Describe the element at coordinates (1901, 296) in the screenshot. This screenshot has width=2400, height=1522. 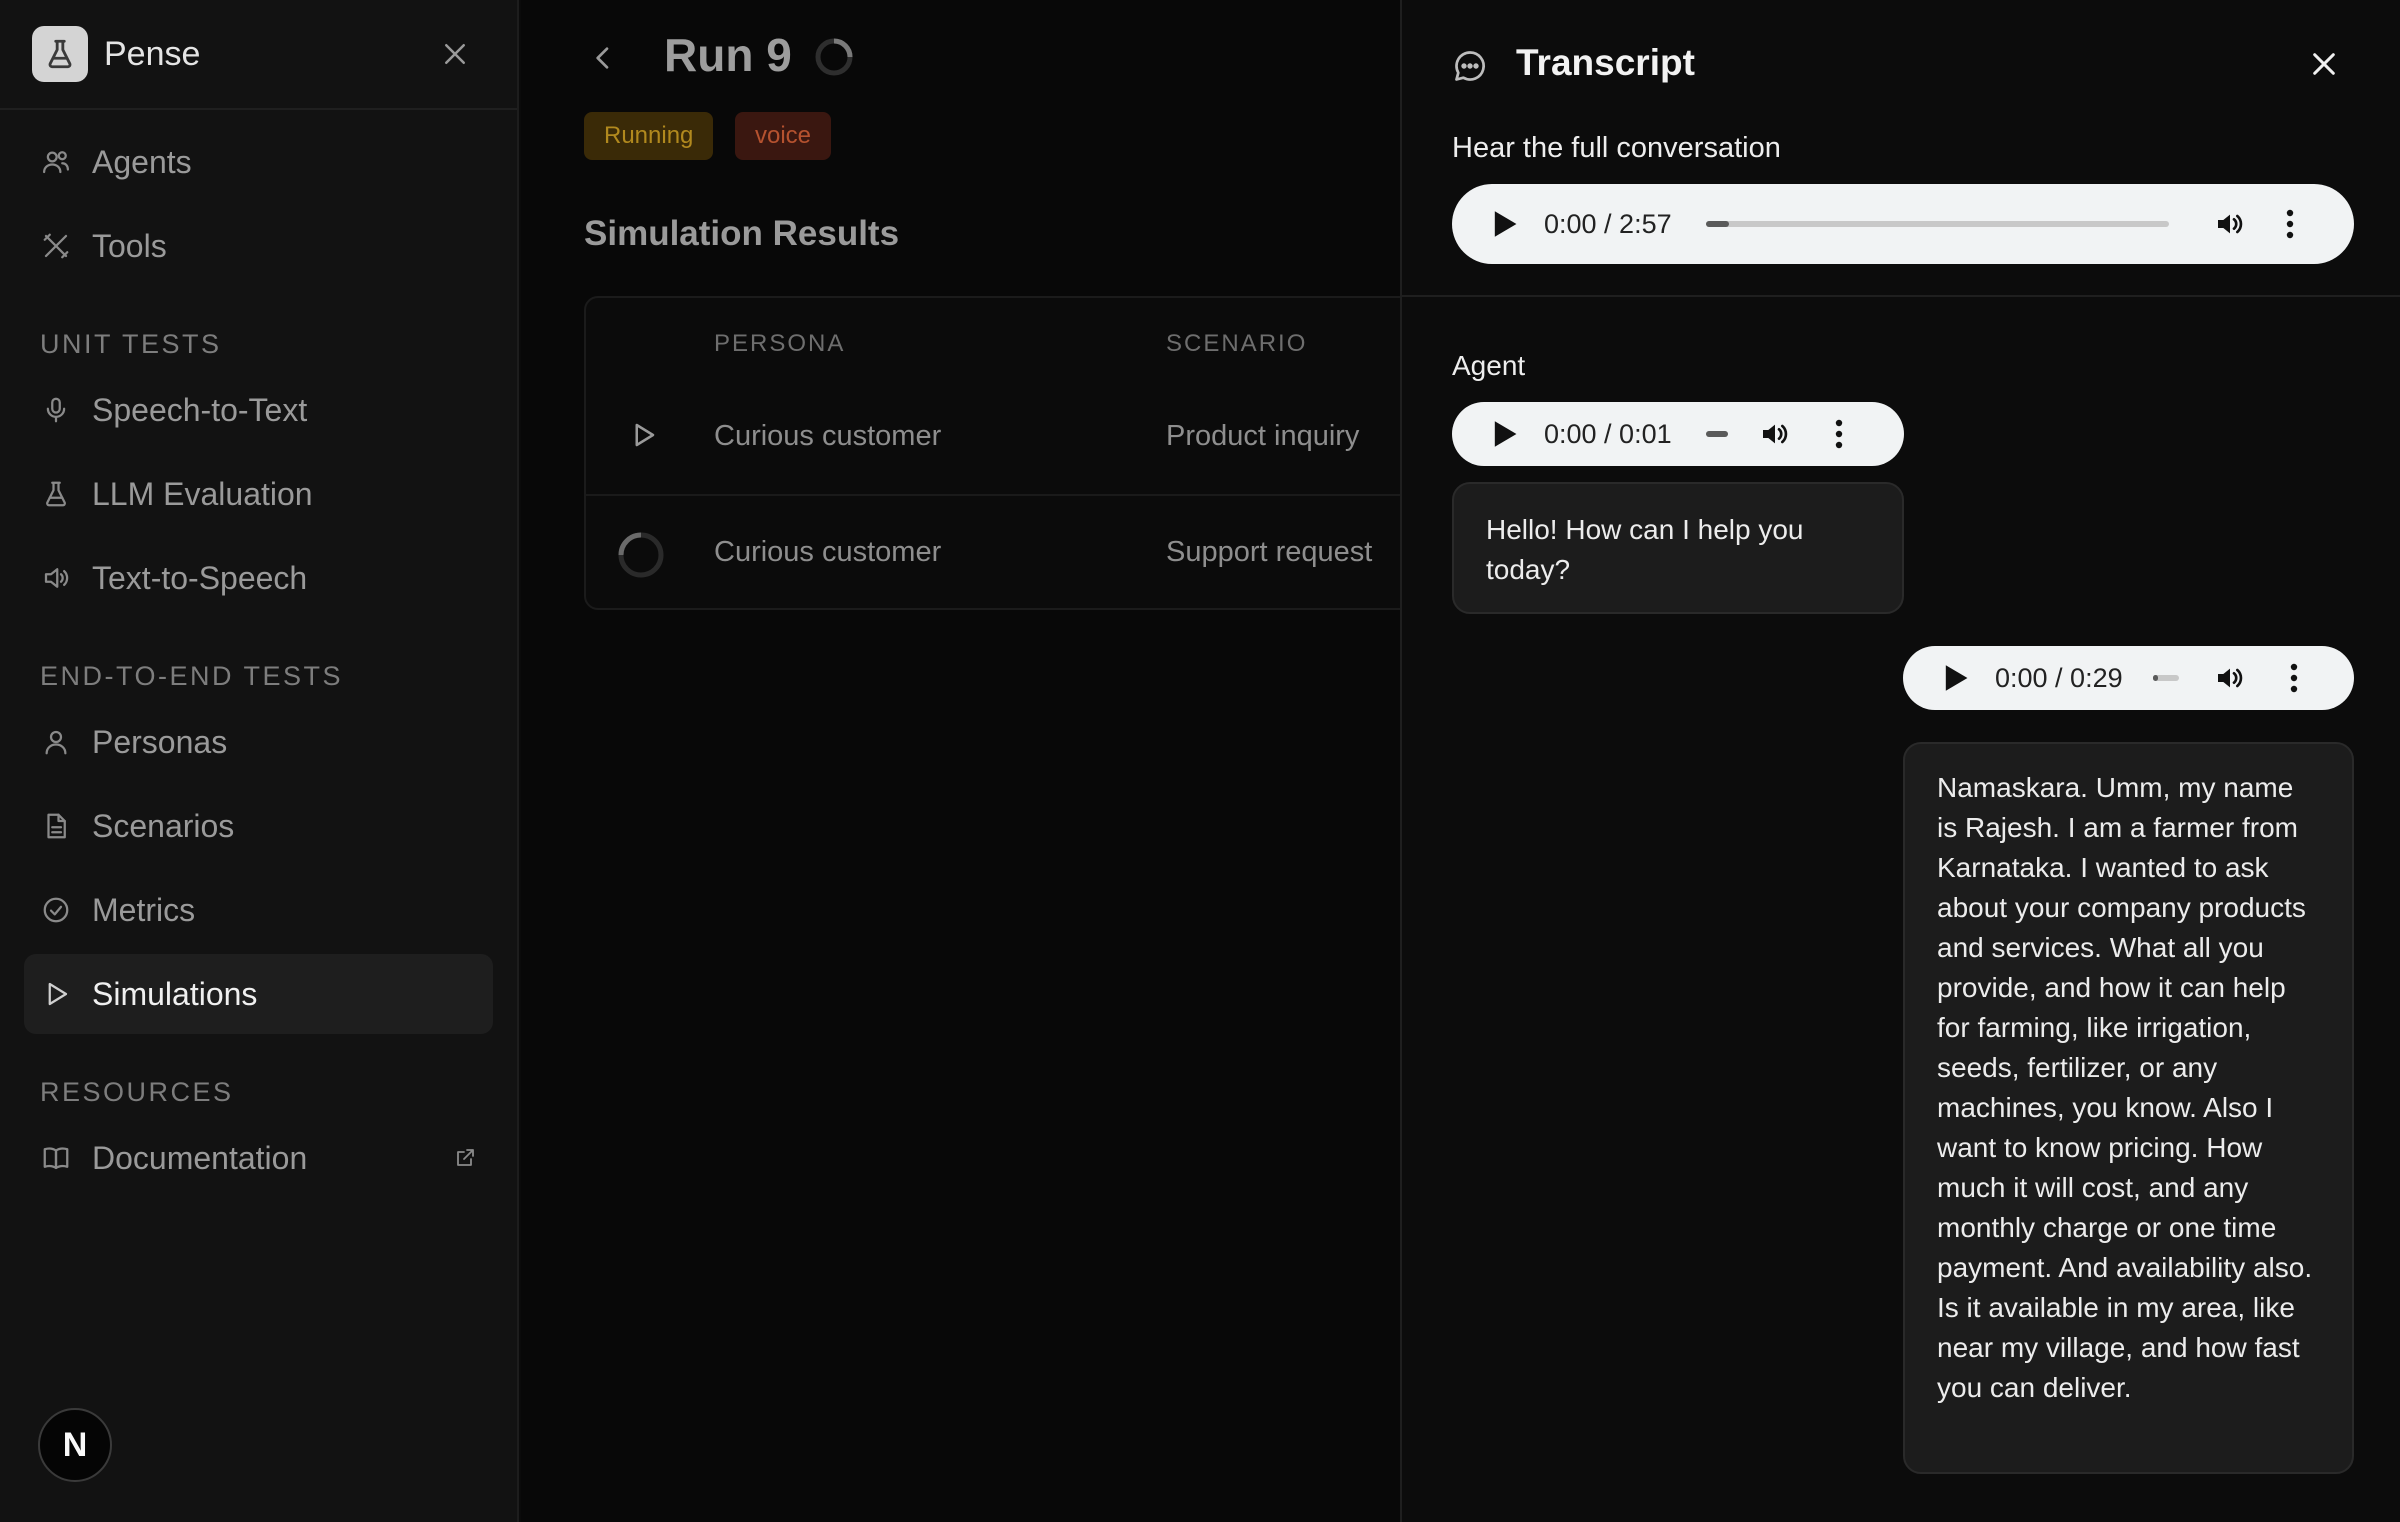
I see `panel-divider` at that location.